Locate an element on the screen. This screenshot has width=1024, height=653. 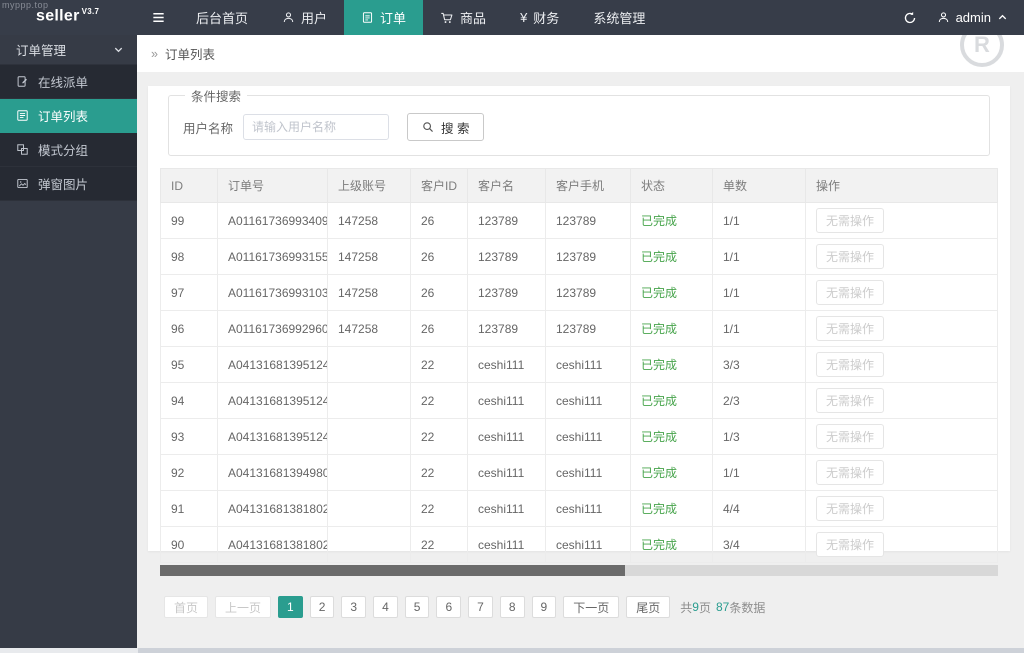
nav-item-orders: 订单 is located at coordinates (384, 17).